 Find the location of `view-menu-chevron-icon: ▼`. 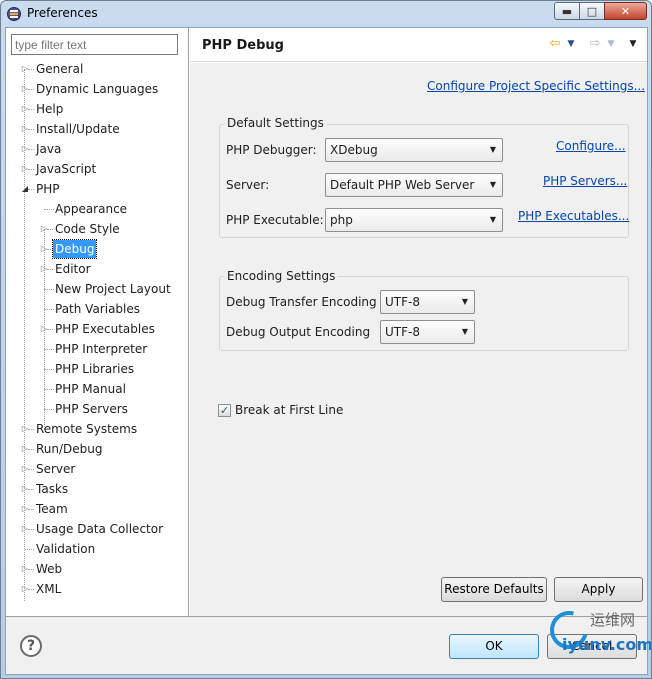

view-menu-chevron-icon: ▼ is located at coordinates (633, 44).